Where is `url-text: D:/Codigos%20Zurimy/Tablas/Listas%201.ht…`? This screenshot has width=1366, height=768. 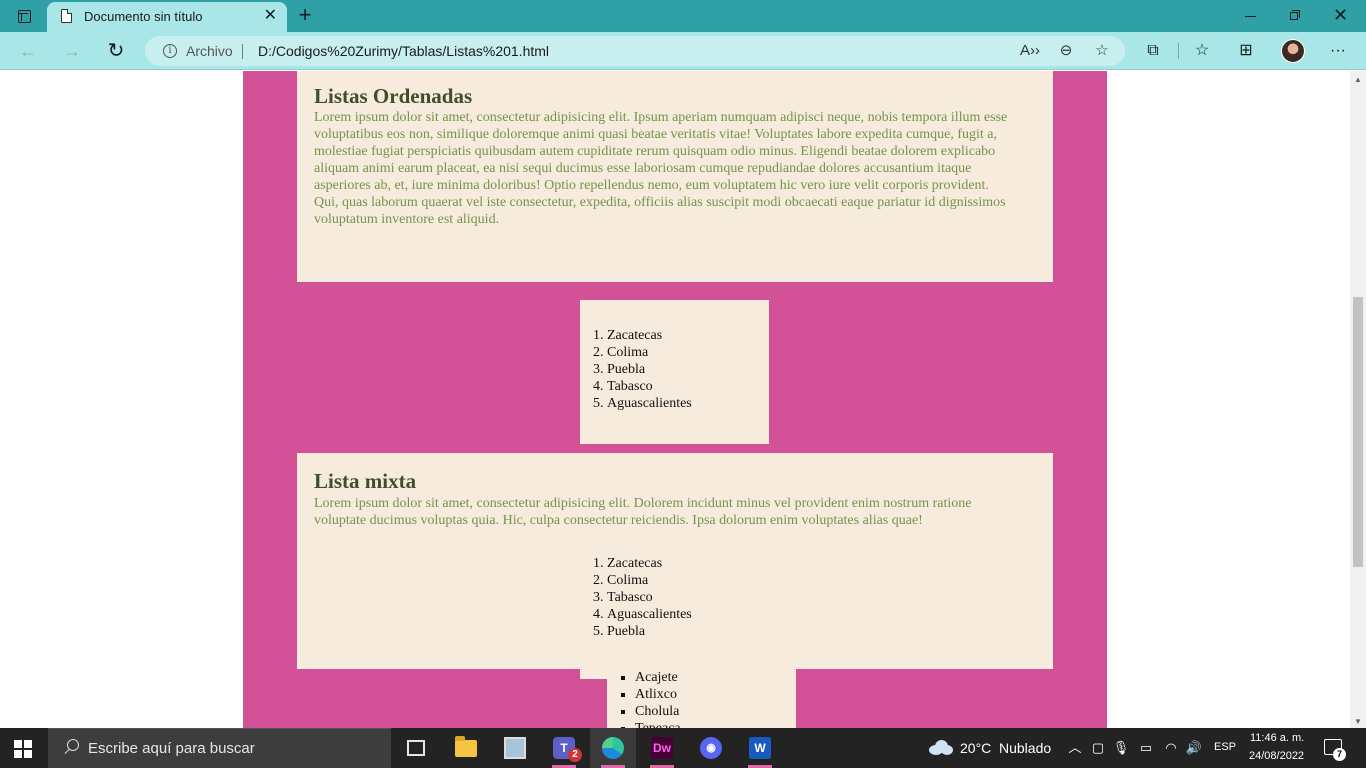 url-text: D:/Codigos%20Zurimy/Tablas/Listas%201.ht… is located at coordinates (403, 51).